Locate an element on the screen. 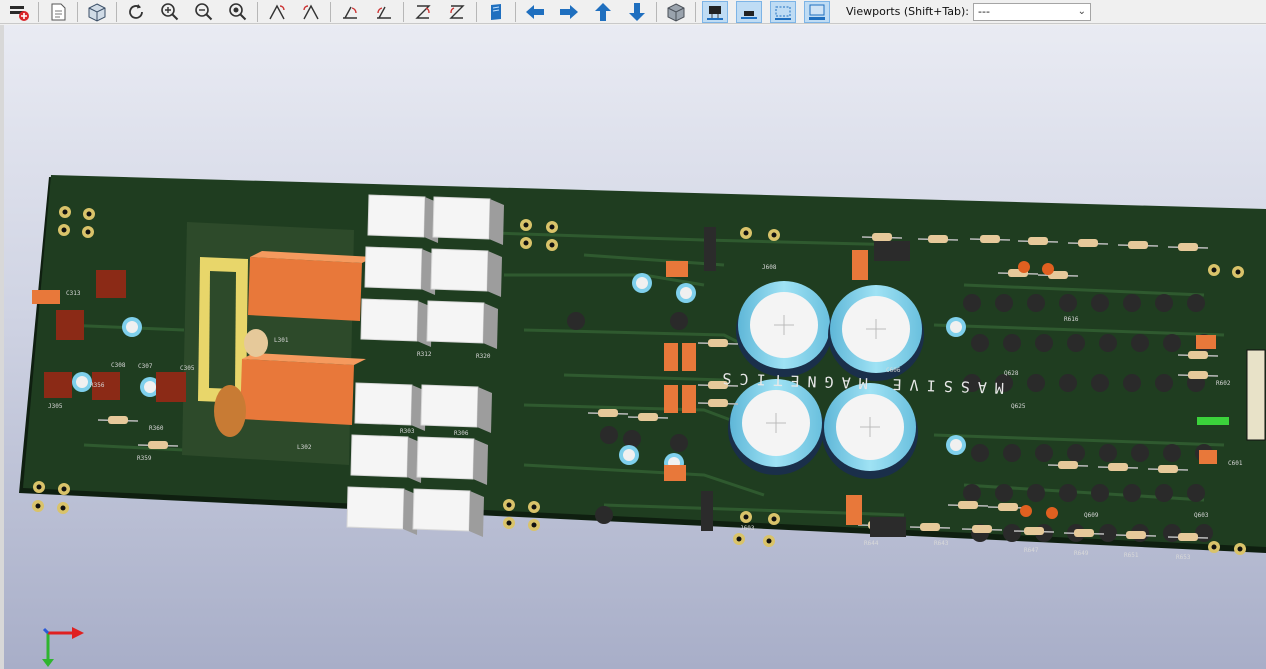 The width and height of the screenshot is (1266, 669). rotate-z-cw-button is located at coordinates (423, 12).